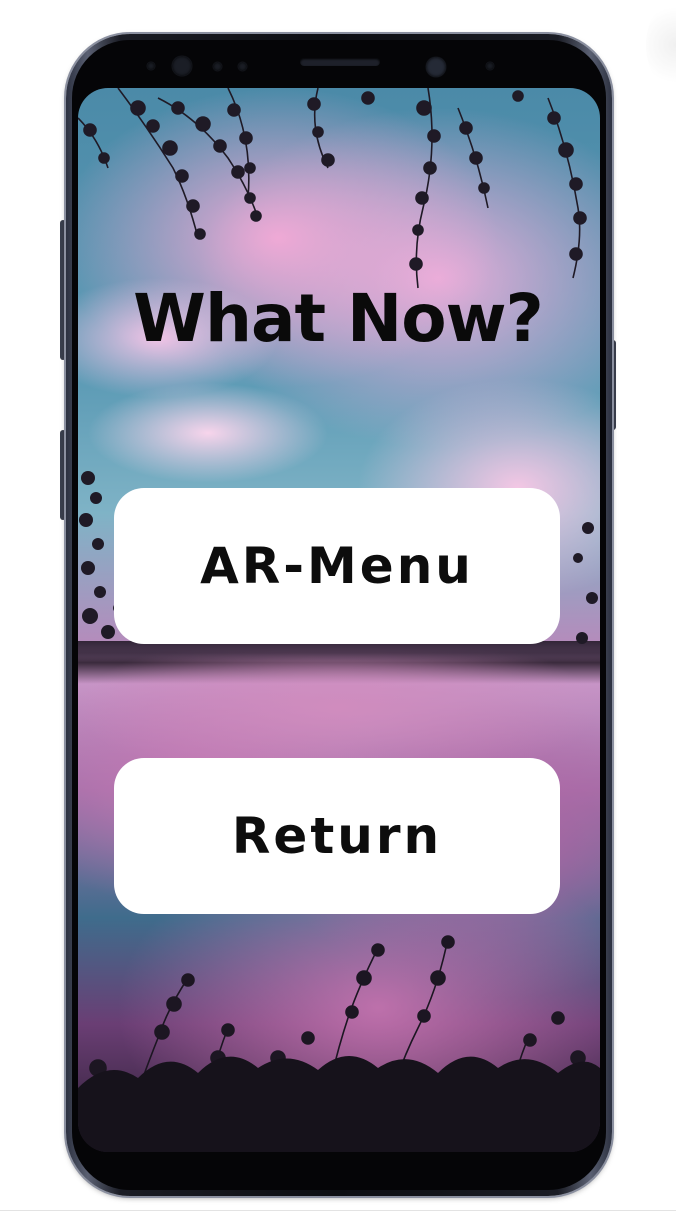 This screenshot has width=676, height=1214. I want to click on iris-camera-icon, so click(490, 66).